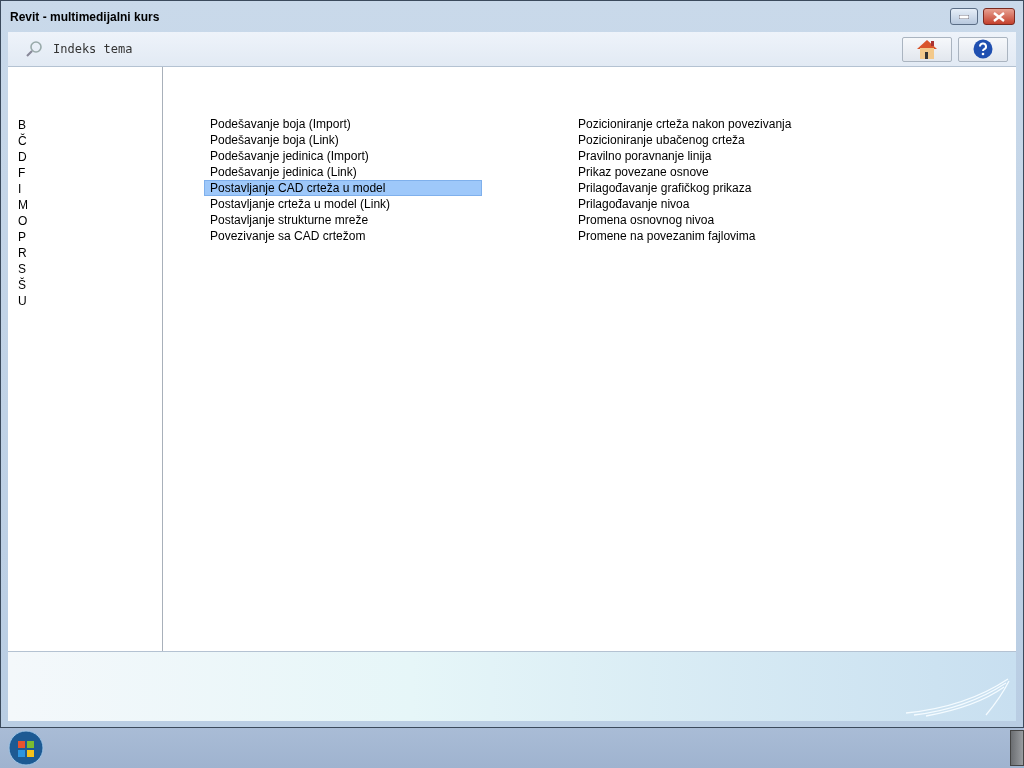  I want to click on index-letter-link: D, so click(22, 157).